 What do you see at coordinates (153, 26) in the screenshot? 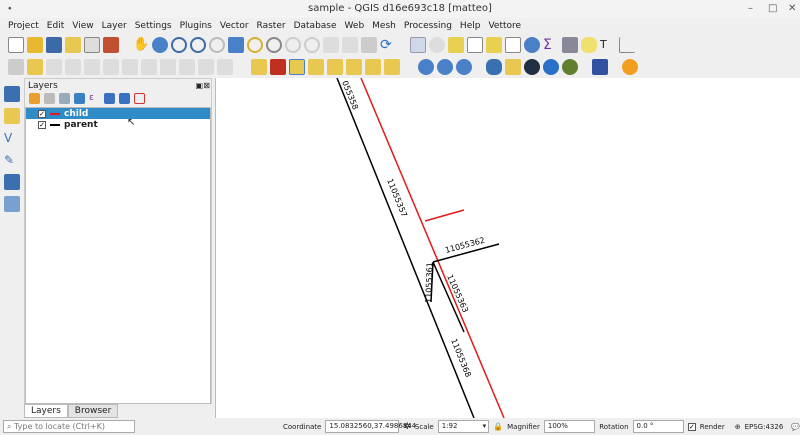
I see `menu-settings: Settings` at bounding box center [153, 26].